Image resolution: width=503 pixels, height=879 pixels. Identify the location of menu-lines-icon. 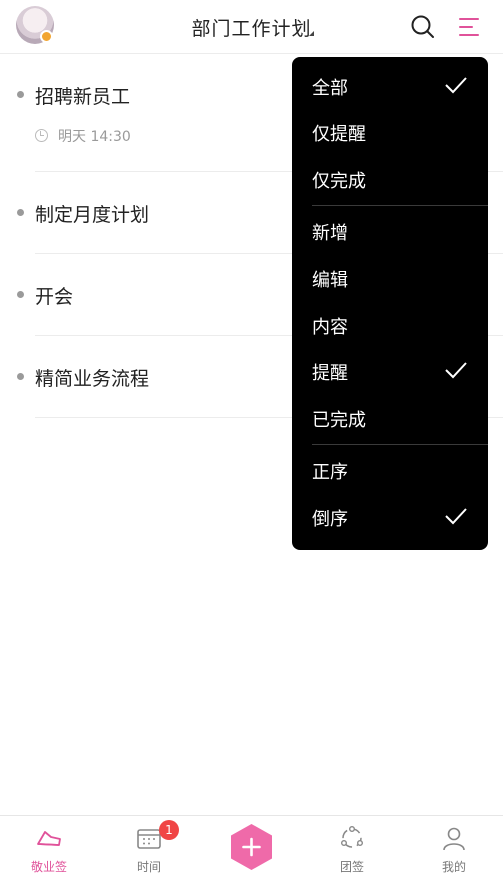
(469, 27).